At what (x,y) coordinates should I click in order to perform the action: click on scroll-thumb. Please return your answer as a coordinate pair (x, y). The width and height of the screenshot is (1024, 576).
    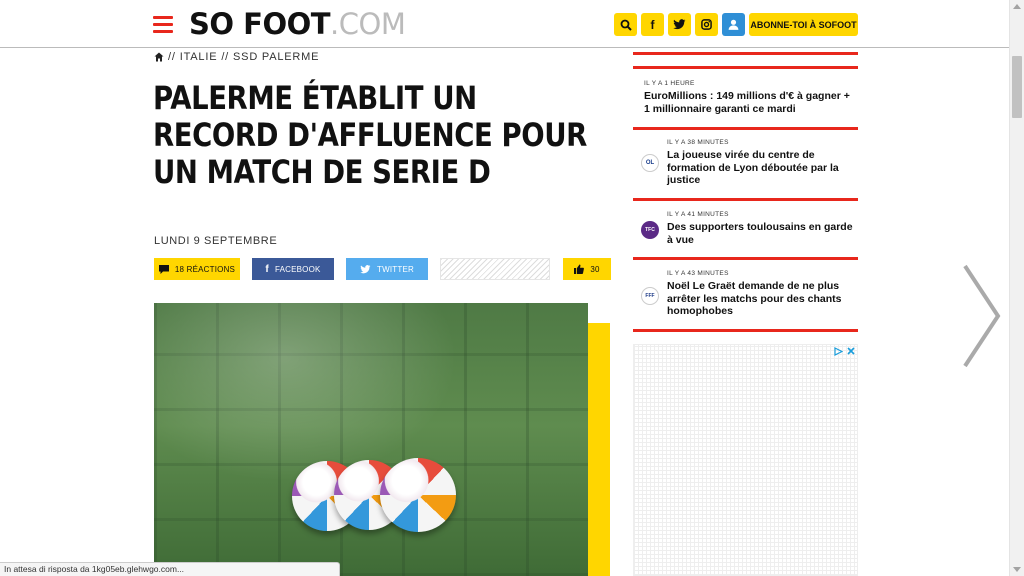
    Looking at the image, I should click on (1017, 87).